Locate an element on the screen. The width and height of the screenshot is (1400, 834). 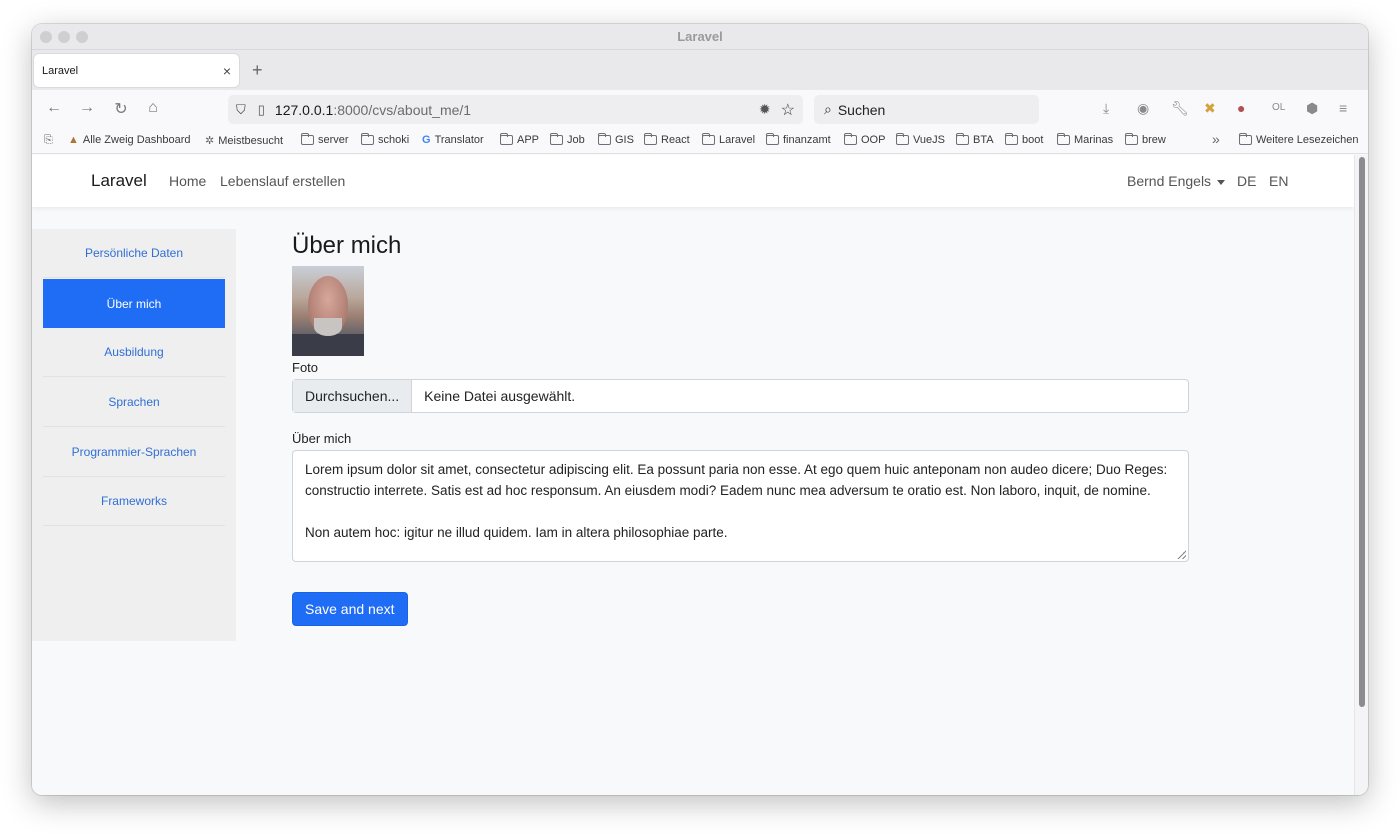
lang-en-link: EN is located at coordinates (1278, 181).